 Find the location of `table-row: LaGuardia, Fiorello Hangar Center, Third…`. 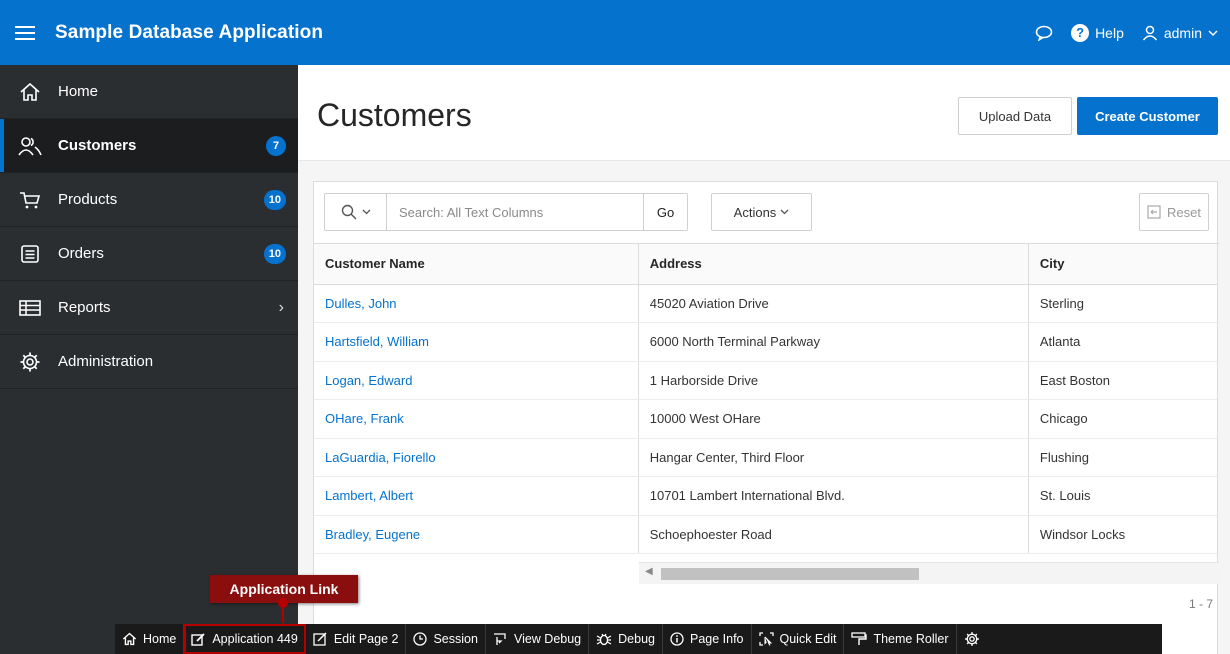

table-row: LaGuardia, Fiorello Hangar Center, Third… is located at coordinates (765, 457).